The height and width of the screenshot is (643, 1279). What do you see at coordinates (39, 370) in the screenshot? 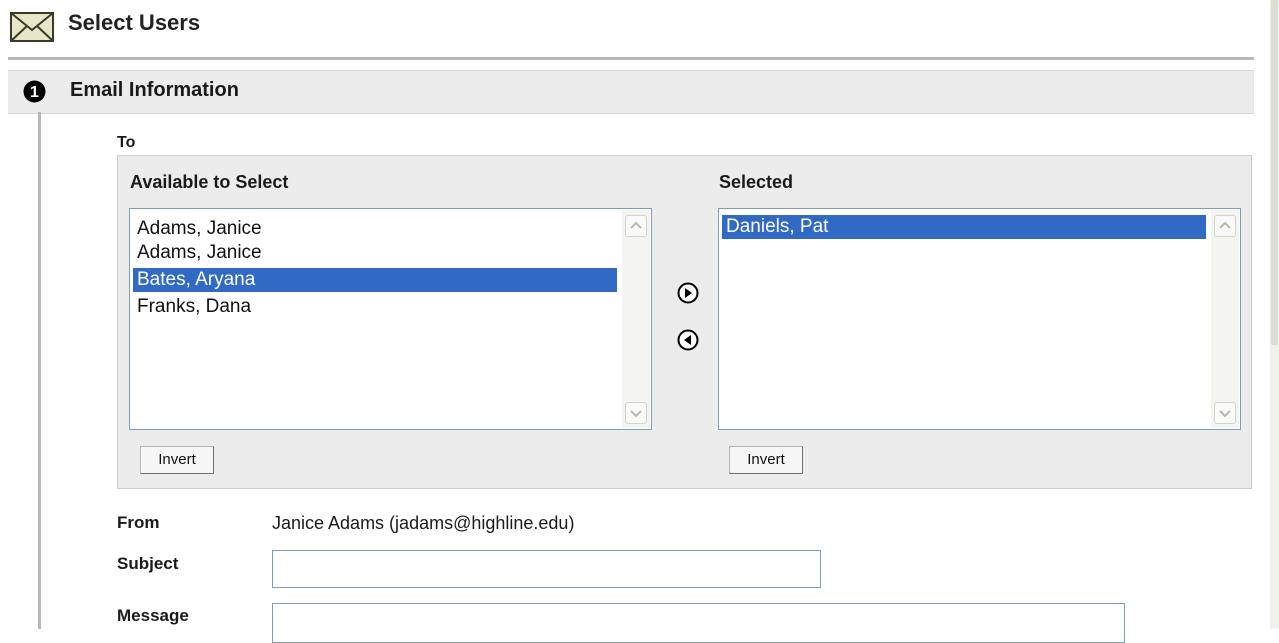
I see `step-connector-line` at bounding box center [39, 370].